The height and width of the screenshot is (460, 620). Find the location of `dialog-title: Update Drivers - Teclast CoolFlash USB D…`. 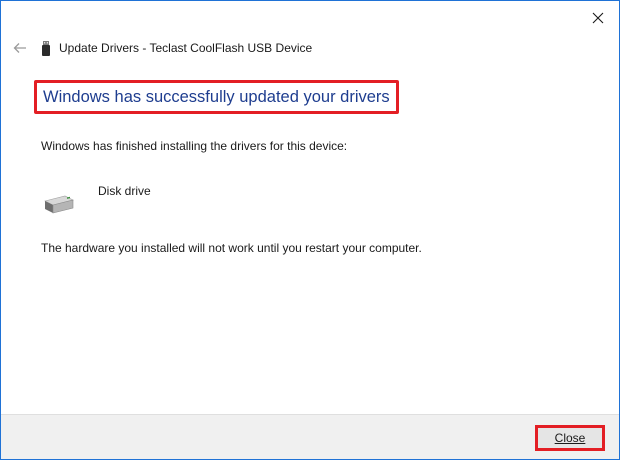

dialog-title: Update Drivers - Teclast CoolFlash USB D… is located at coordinates (186, 48).